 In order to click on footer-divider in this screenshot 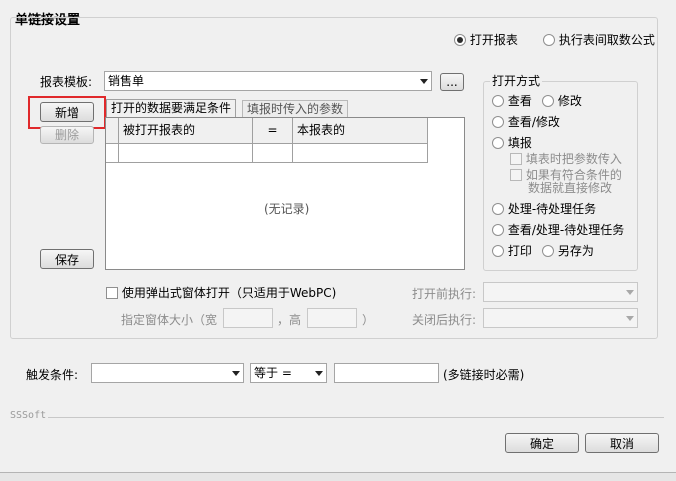, I will do `click(356, 417)`.